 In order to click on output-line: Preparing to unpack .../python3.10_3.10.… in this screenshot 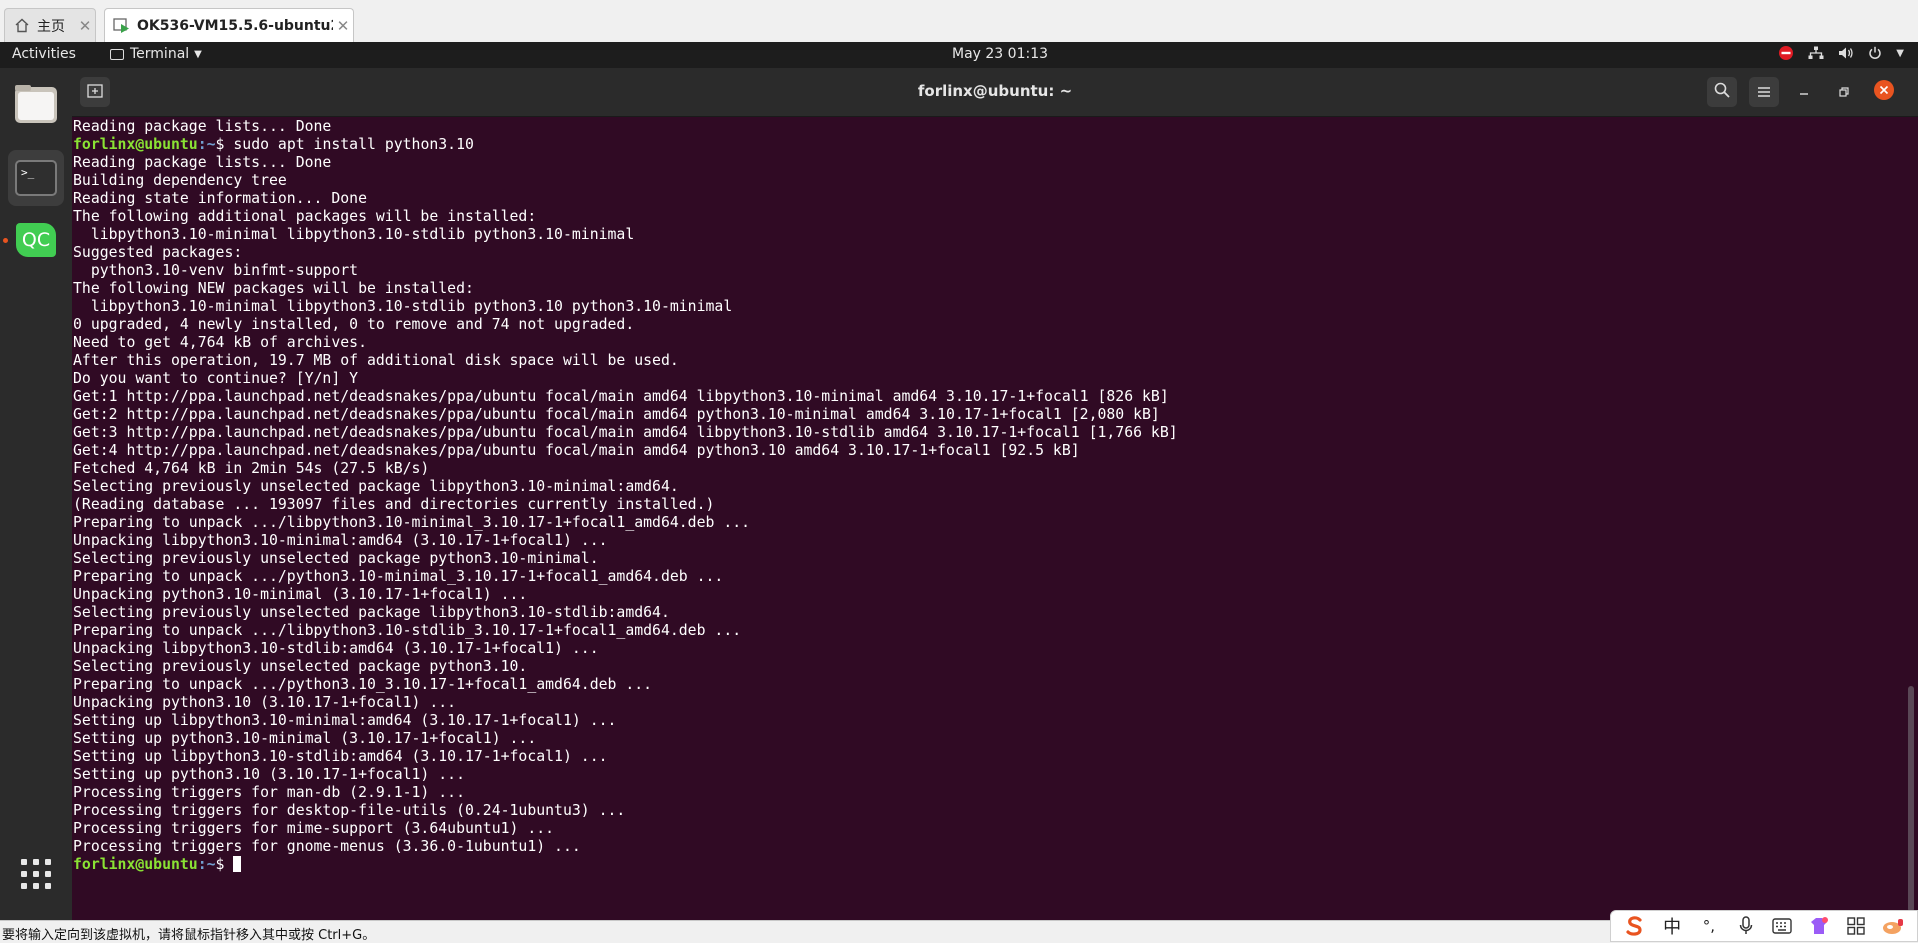, I will do `click(988, 685)`.